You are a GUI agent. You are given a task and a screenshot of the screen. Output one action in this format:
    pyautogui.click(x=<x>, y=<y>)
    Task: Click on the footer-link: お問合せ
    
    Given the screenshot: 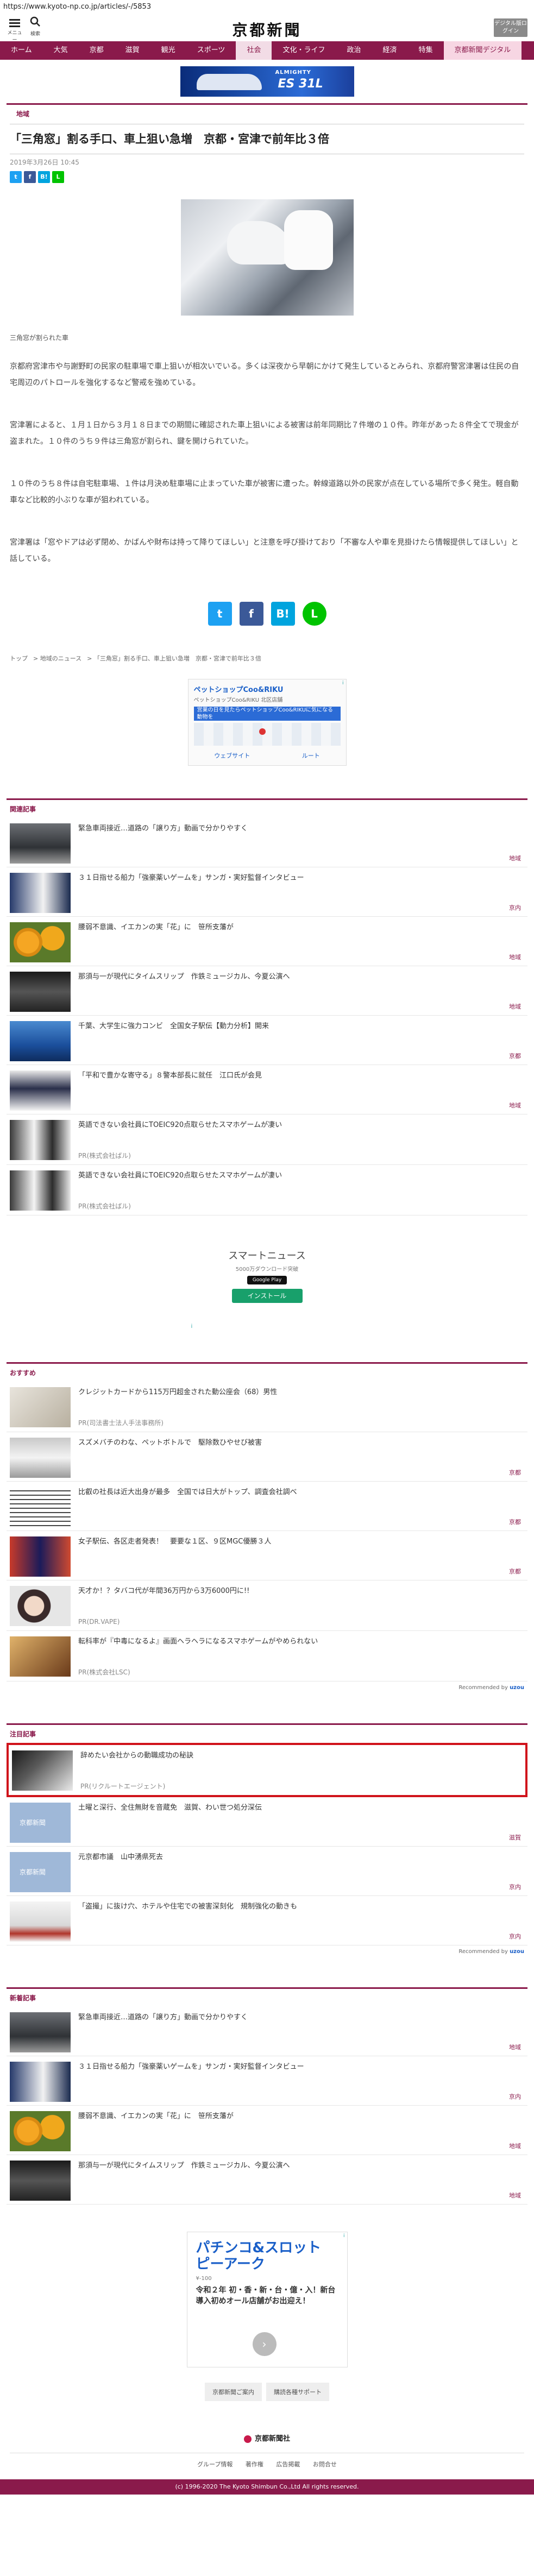 What is the action you would take?
    pyautogui.click(x=325, y=2464)
    